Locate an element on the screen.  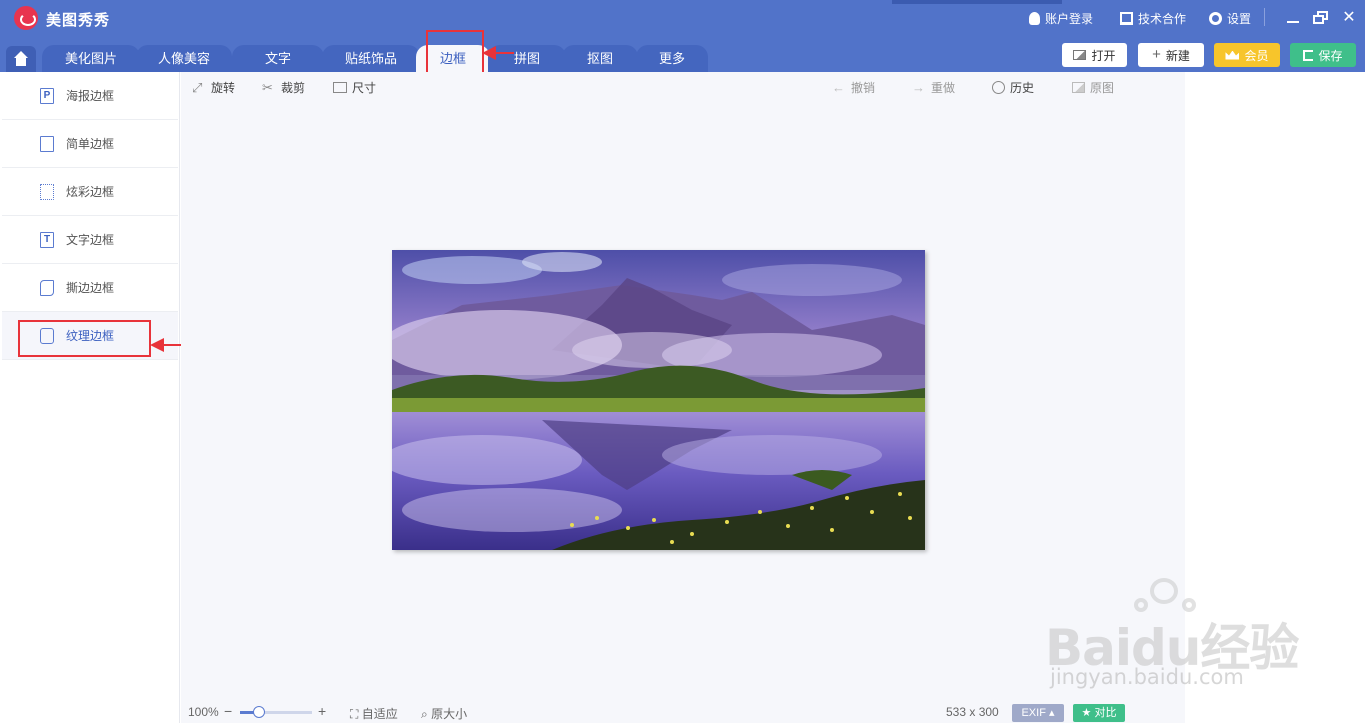
tab-collage: 拼图 is located at coordinates (527, 58).